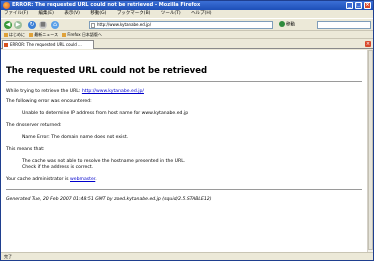  What do you see at coordinates (113, 91) in the screenshot?
I see `retrieve-url-link: http://www.kytanabe.ed.jp/` at bounding box center [113, 91].